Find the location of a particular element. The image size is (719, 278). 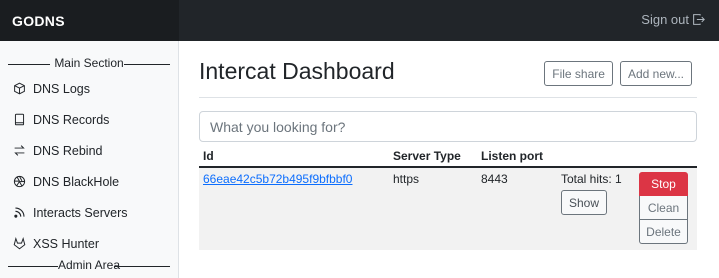

column-header-server-type: Server Type is located at coordinates (433, 157).